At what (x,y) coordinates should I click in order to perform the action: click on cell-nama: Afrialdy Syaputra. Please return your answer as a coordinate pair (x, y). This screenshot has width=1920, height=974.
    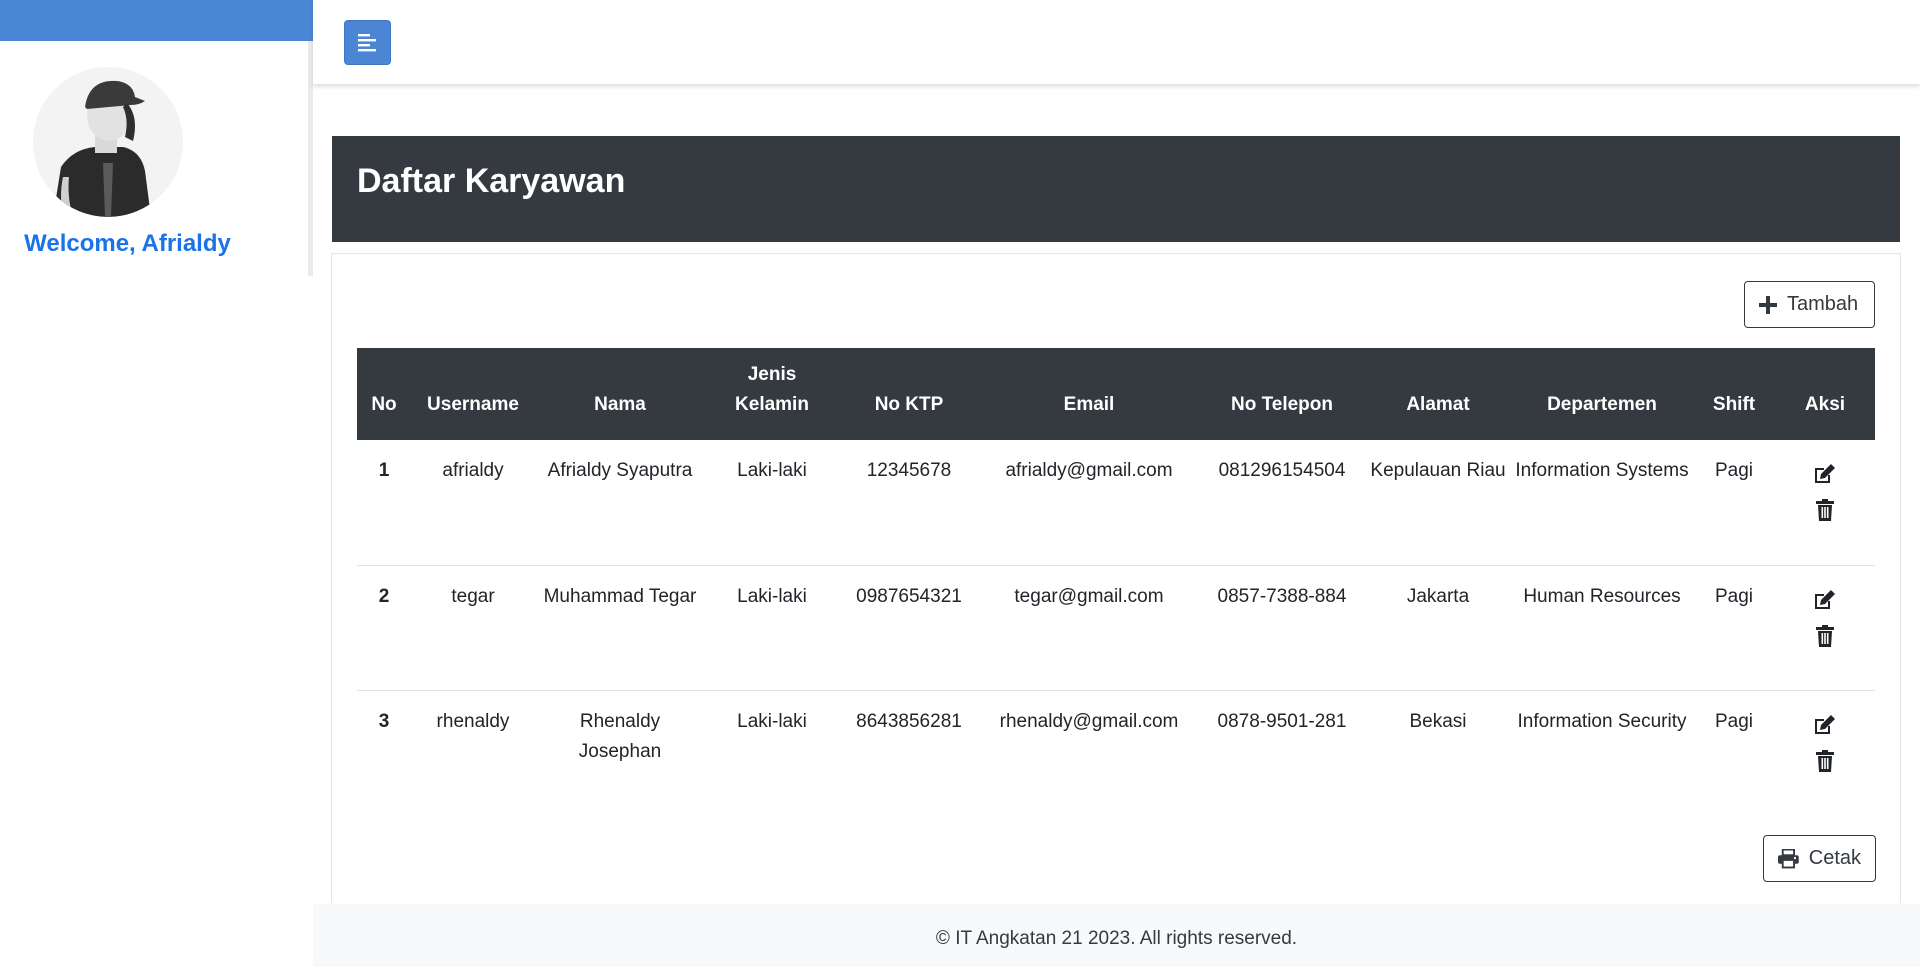
    Looking at the image, I should click on (620, 503).